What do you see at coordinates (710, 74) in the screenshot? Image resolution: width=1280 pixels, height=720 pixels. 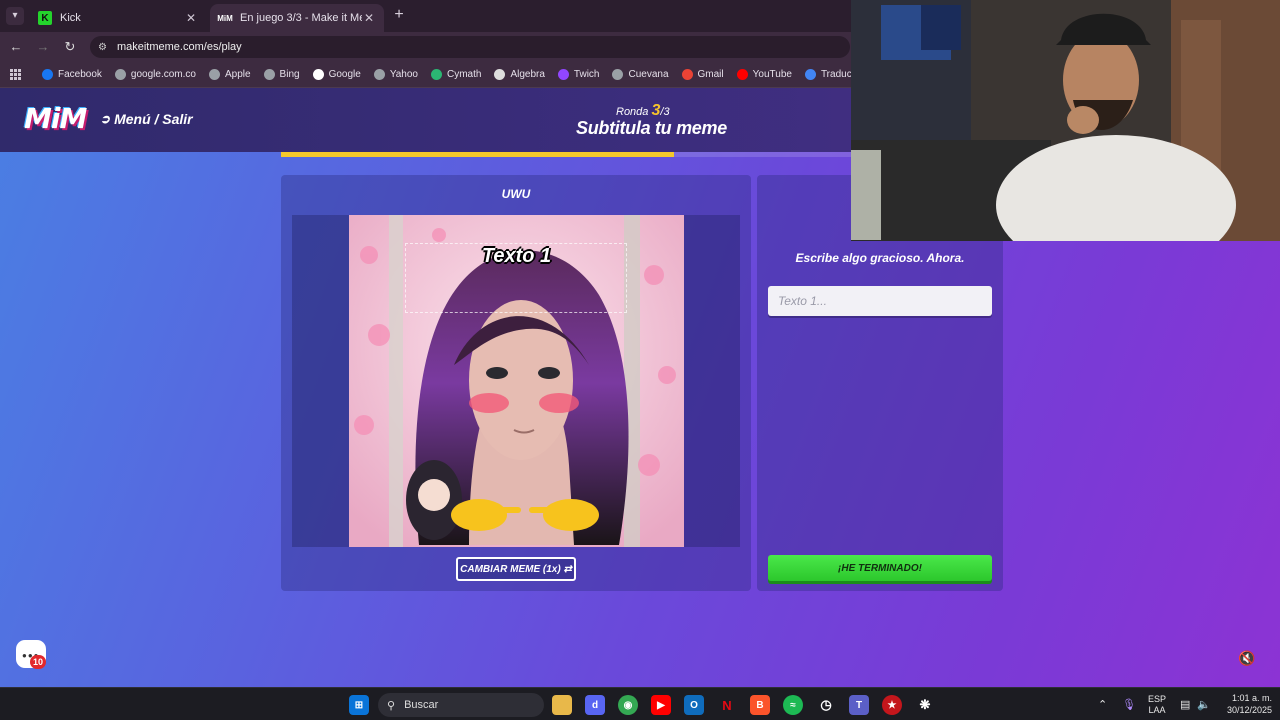 I see `bookmark-label: Gmail` at bounding box center [710, 74].